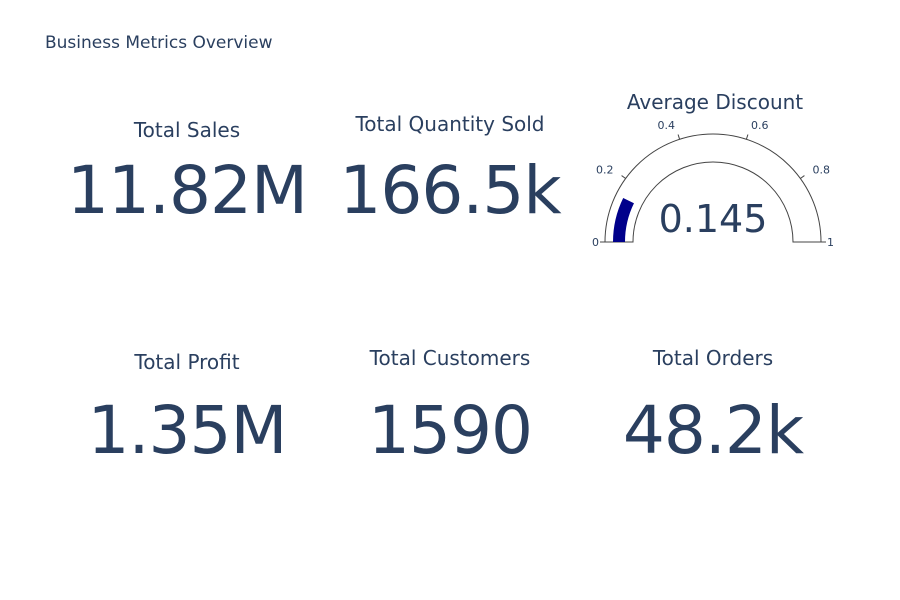  Describe the element at coordinates (666, 125) in the screenshot. I see `gauge-tick-label: 0.4` at that location.